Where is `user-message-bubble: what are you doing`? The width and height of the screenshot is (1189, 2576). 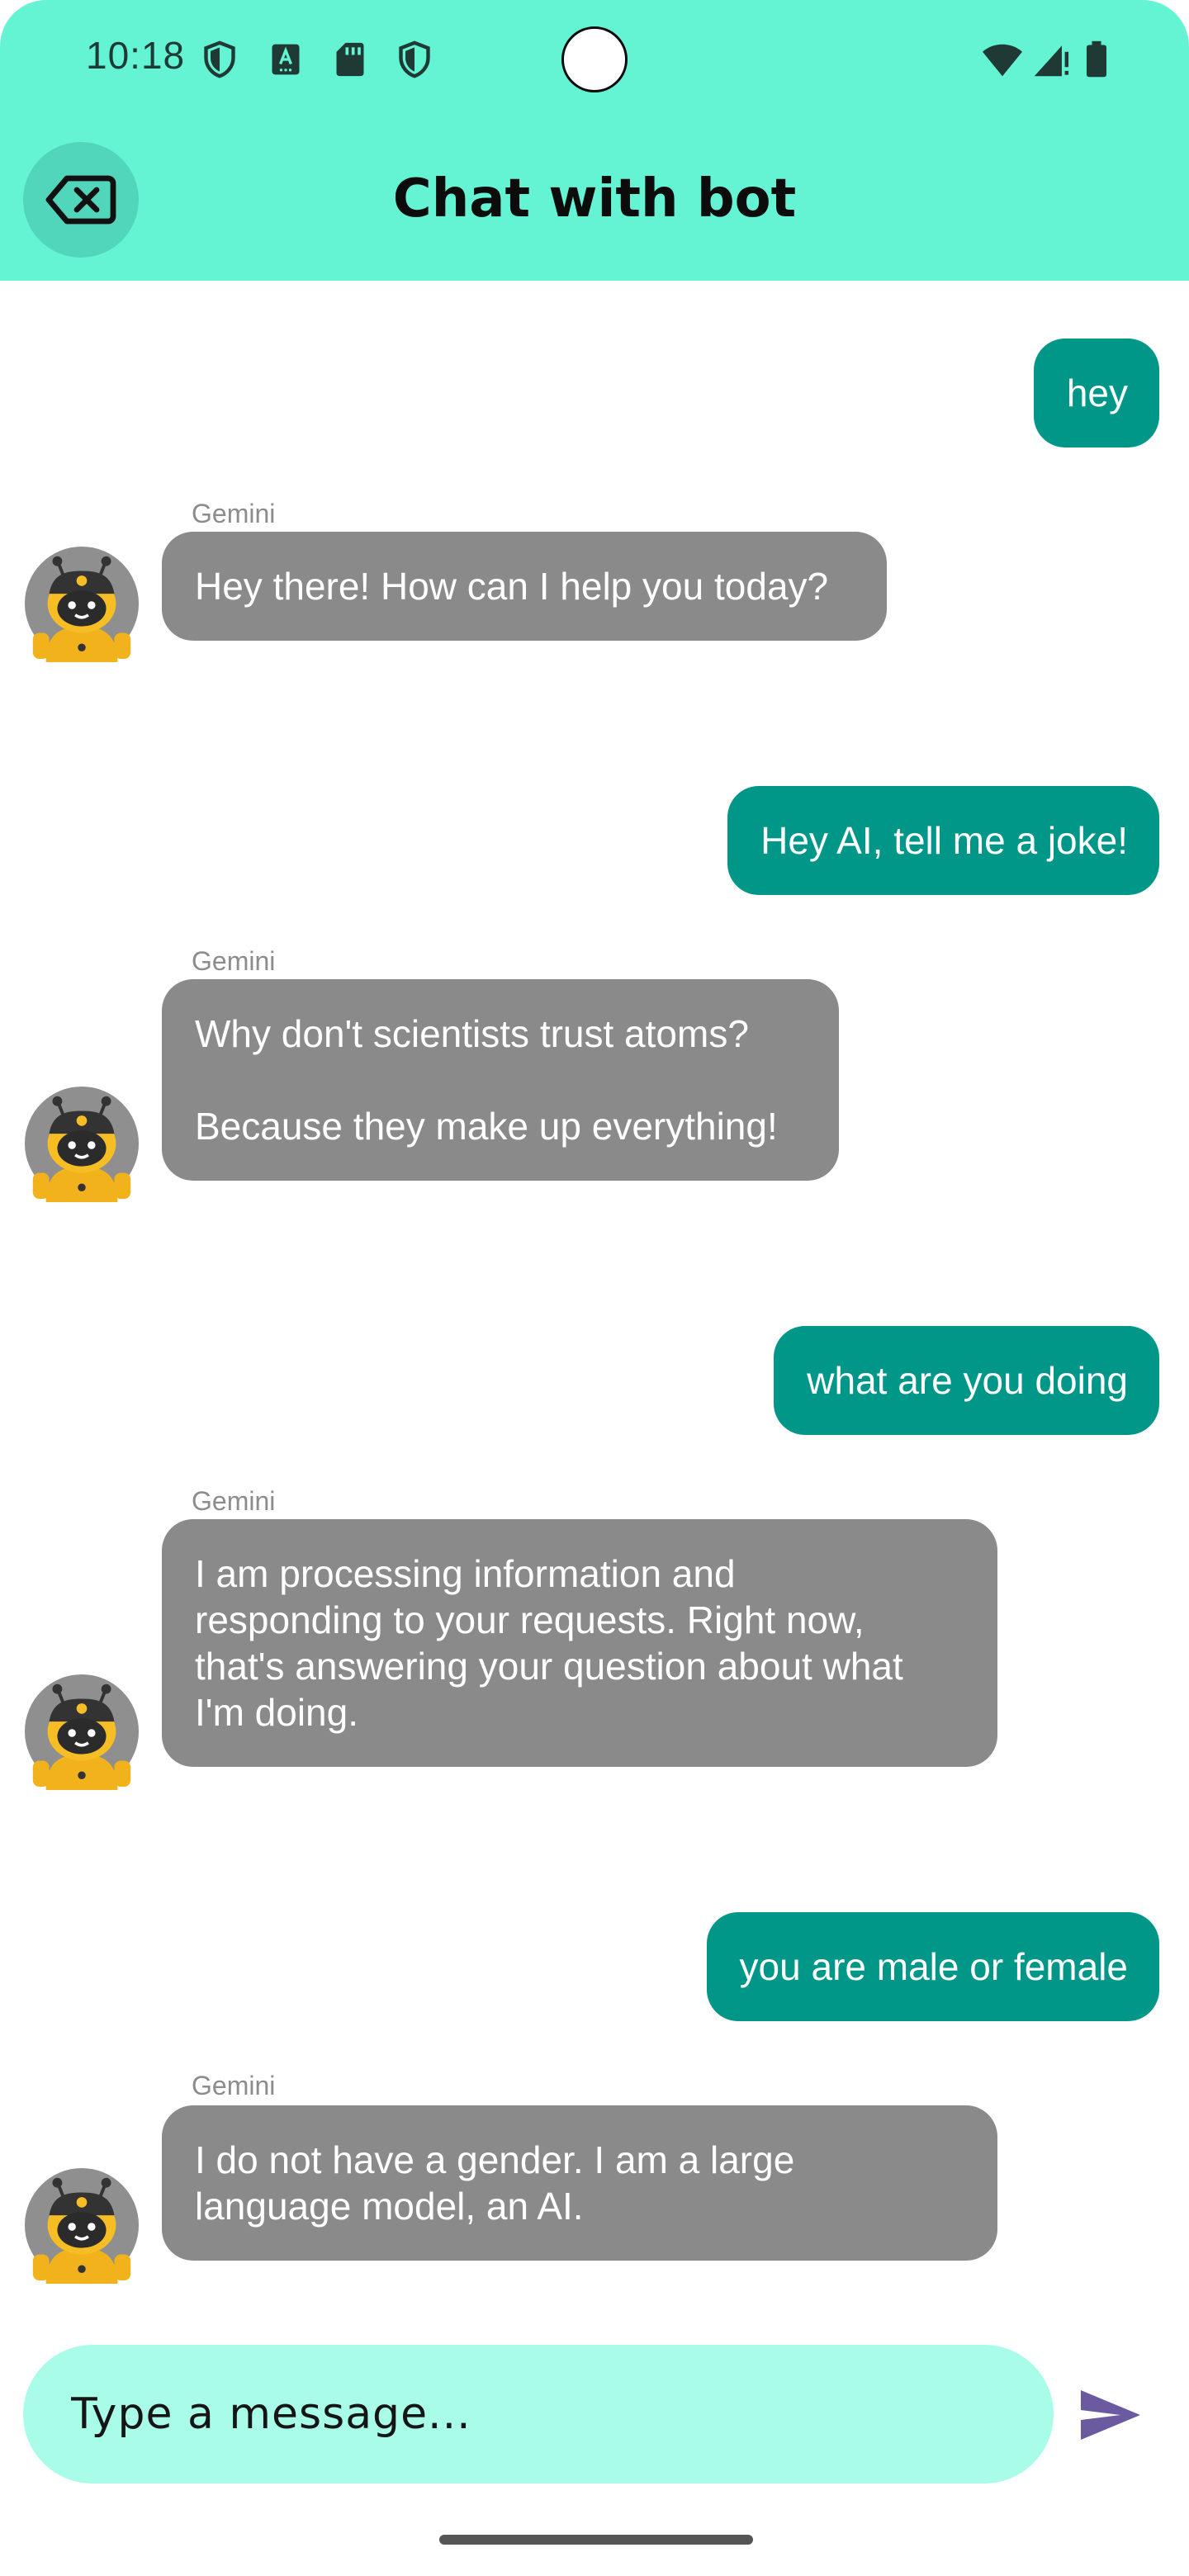 user-message-bubble: what are you doing is located at coordinates (966, 1380).